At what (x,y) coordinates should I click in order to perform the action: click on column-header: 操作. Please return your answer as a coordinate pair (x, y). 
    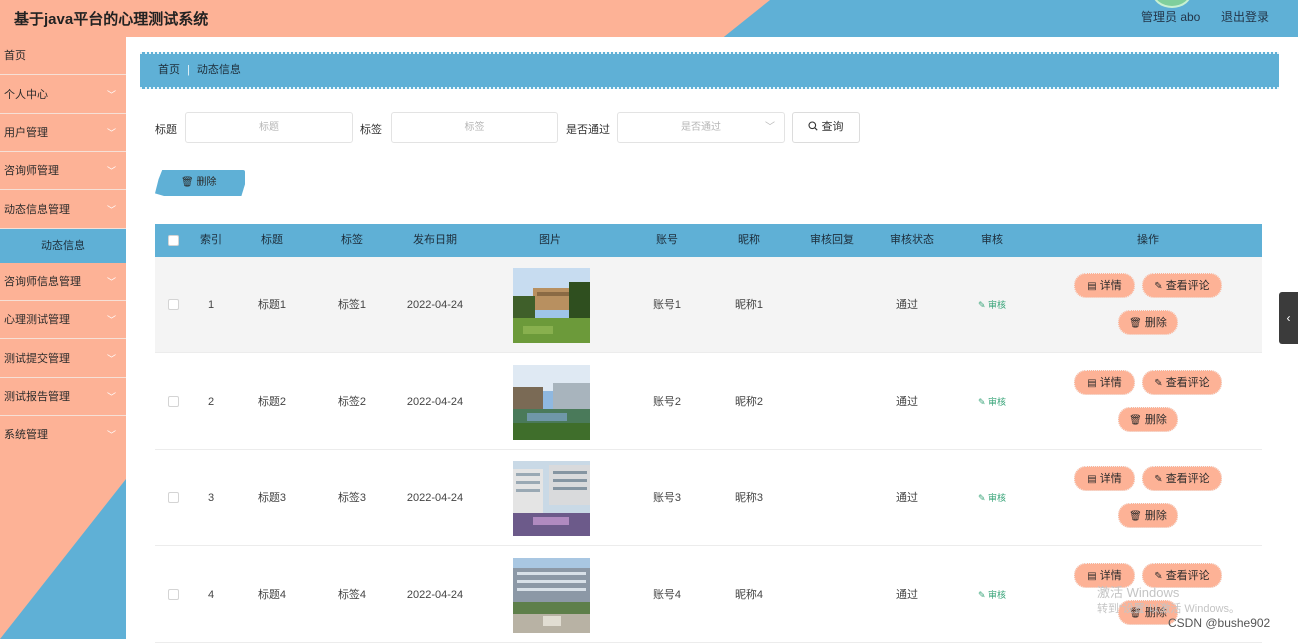
    Looking at the image, I should click on (1148, 240).